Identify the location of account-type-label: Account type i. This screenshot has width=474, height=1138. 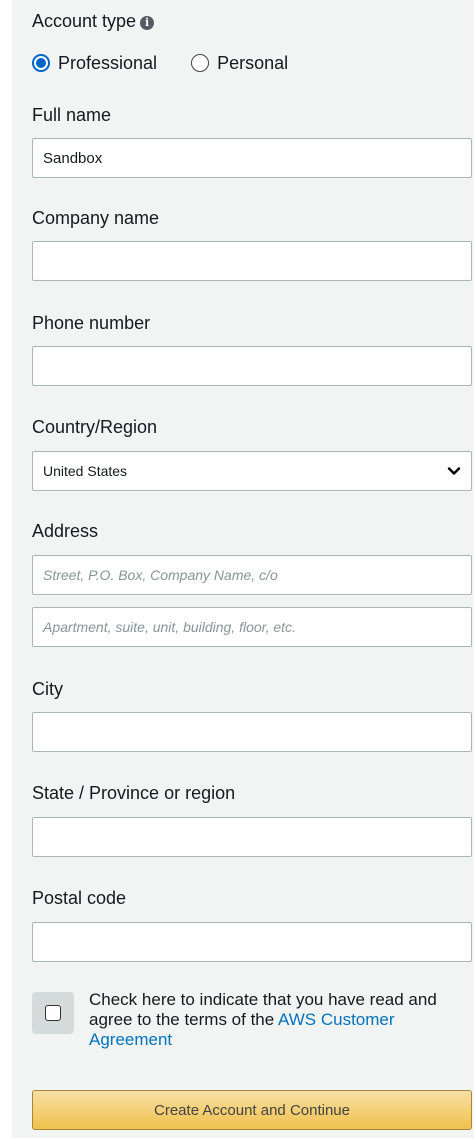
(93, 21).